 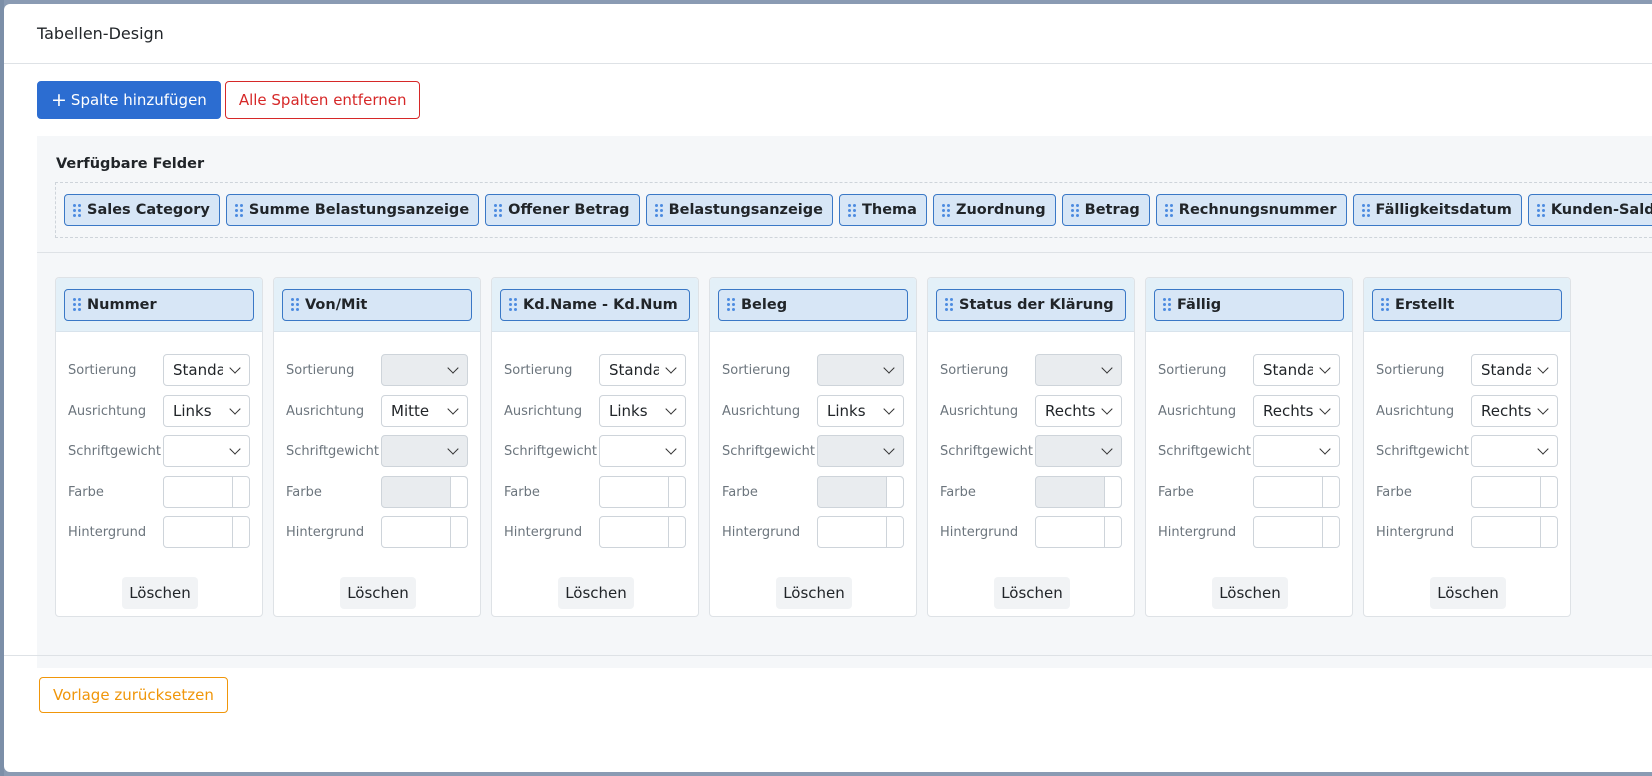 What do you see at coordinates (595, 304) in the screenshot?
I see `column-chip: Kd.Name - Kd.Num` at bounding box center [595, 304].